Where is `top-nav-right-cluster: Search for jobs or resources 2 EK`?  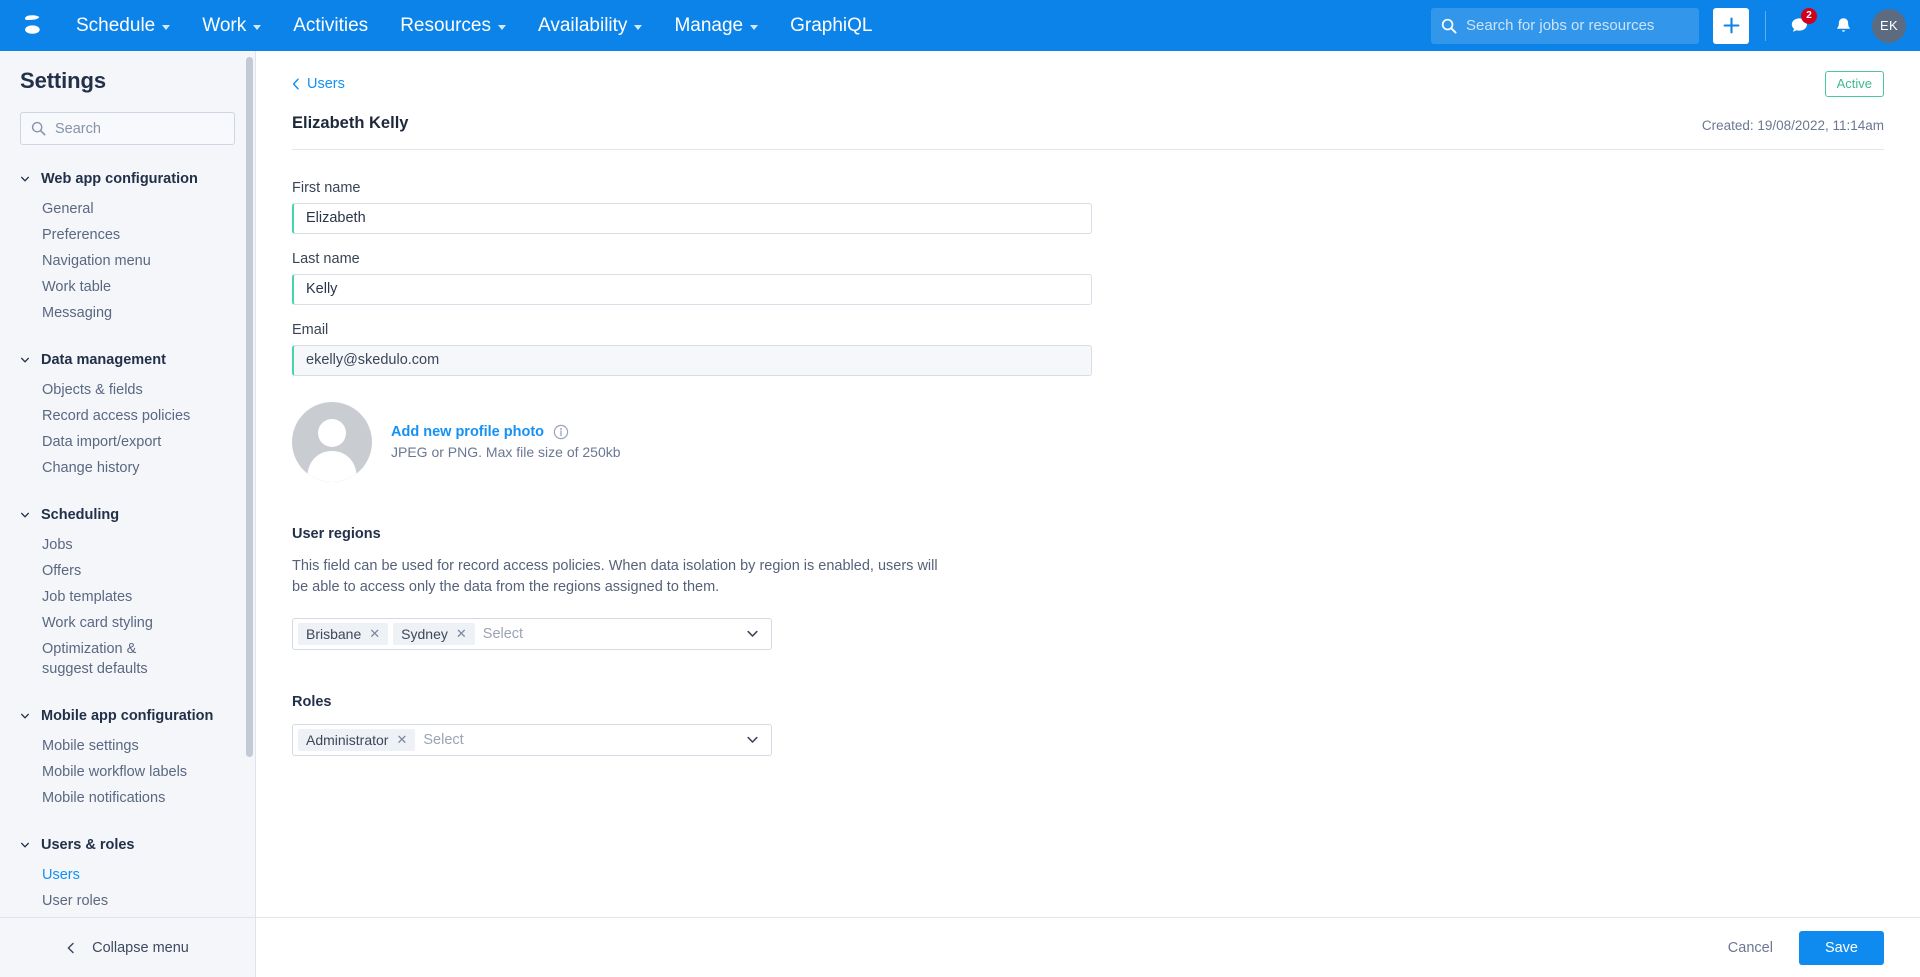
top-nav-right-cluster: Search for jobs or resources 2 EK is located at coordinates (1668, 25).